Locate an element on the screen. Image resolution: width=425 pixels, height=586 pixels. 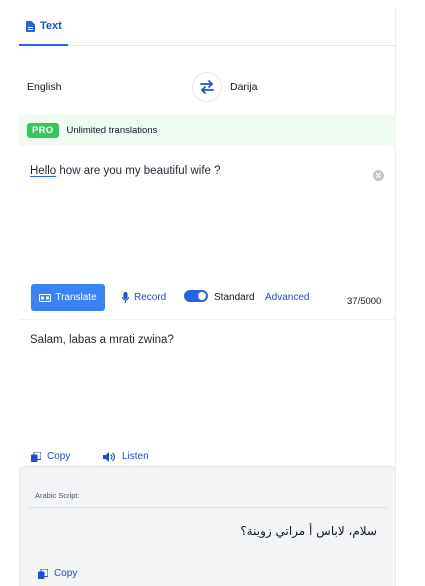
source-text-input: Hello how are you my beautiful wife ? is located at coordinates (125, 171).